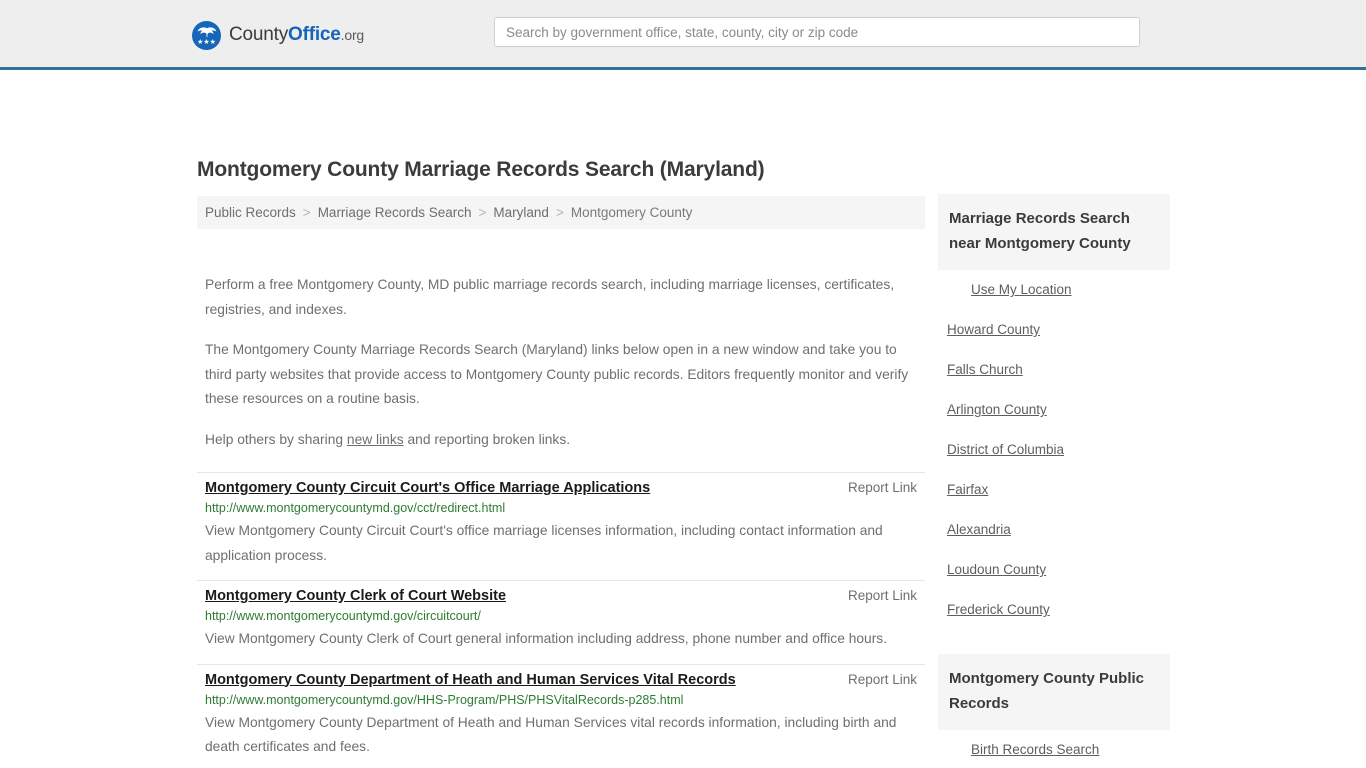  I want to click on sidebar-link-label: Fairfax, so click(1054, 490).